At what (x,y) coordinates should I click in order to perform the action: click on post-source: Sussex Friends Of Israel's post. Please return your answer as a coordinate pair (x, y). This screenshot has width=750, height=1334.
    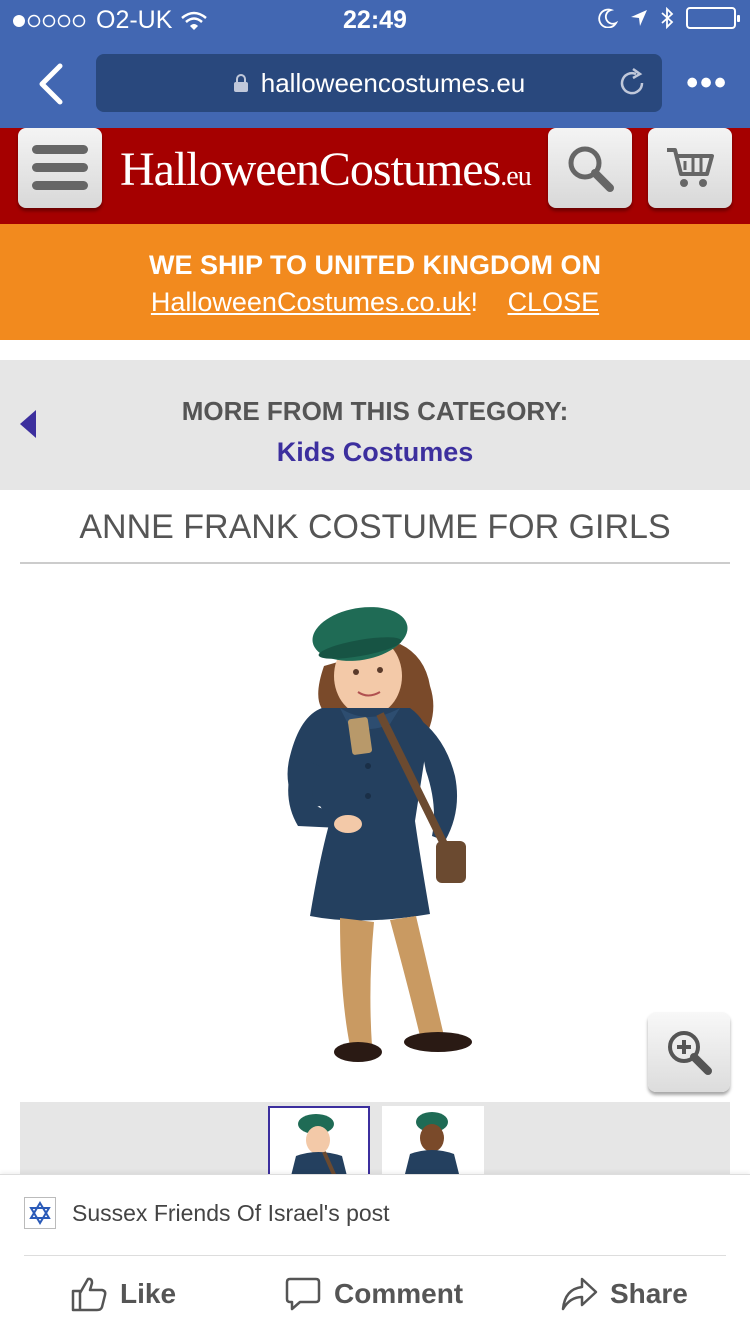
    Looking at the image, I should click on (207, 1213).